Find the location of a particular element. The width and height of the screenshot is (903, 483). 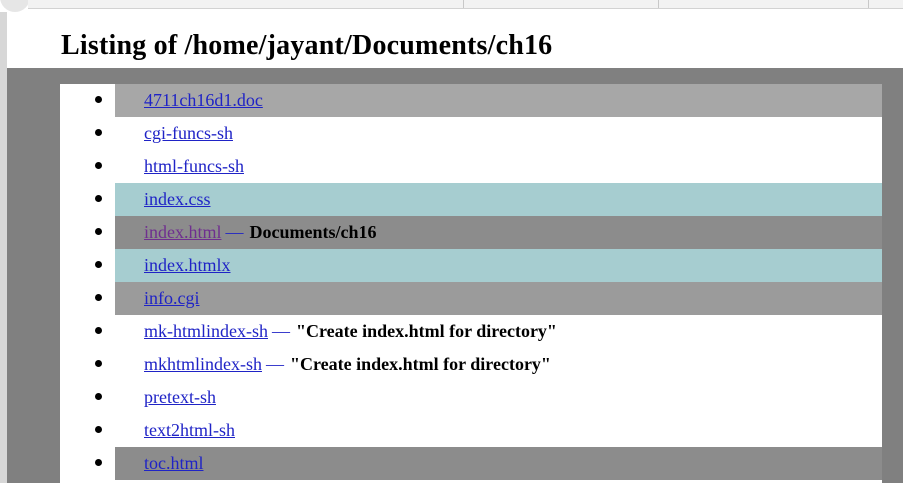

list-item-entry: info.cgi is located at coordinates (172, 298).